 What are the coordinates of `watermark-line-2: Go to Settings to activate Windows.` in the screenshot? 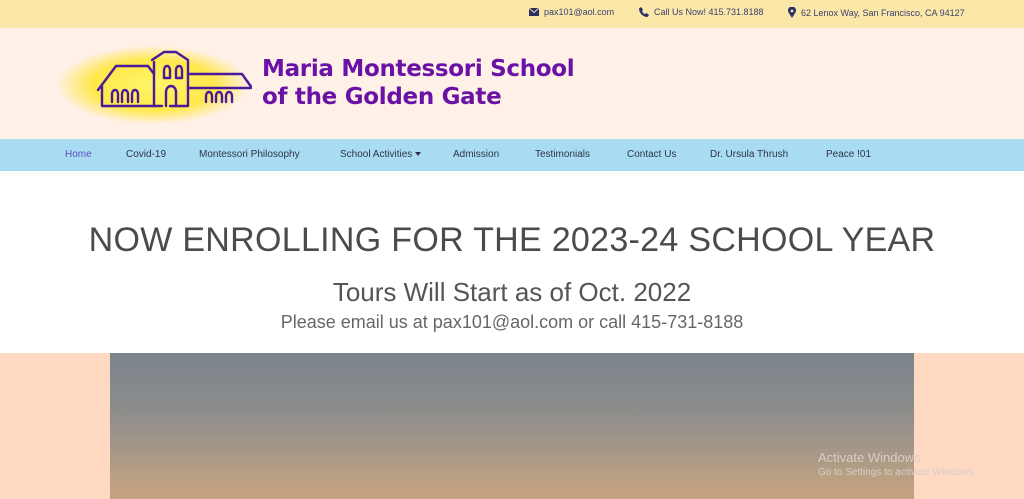 It's located at (897, 472).